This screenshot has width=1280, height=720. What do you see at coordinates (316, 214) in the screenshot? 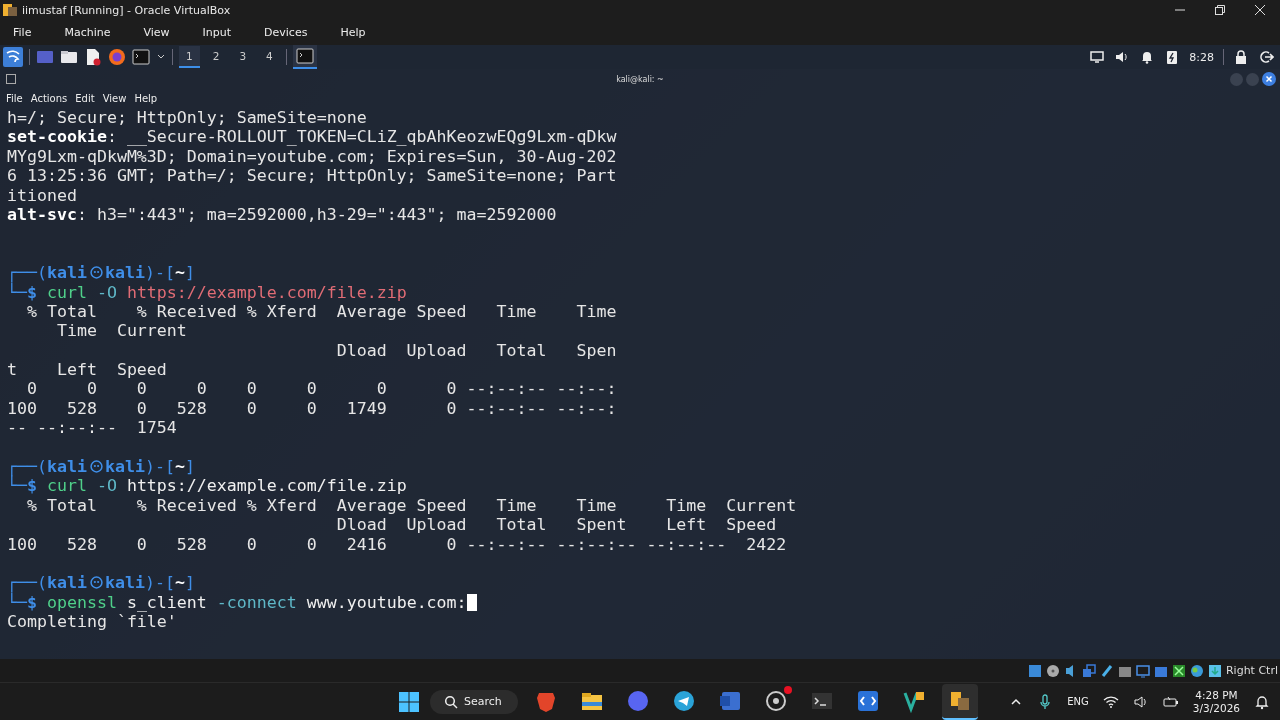
I see `header-value: : h3=":443"; ma=2592000,h3-29=":443"; ma=2592000` at bounding box center [316, 214].